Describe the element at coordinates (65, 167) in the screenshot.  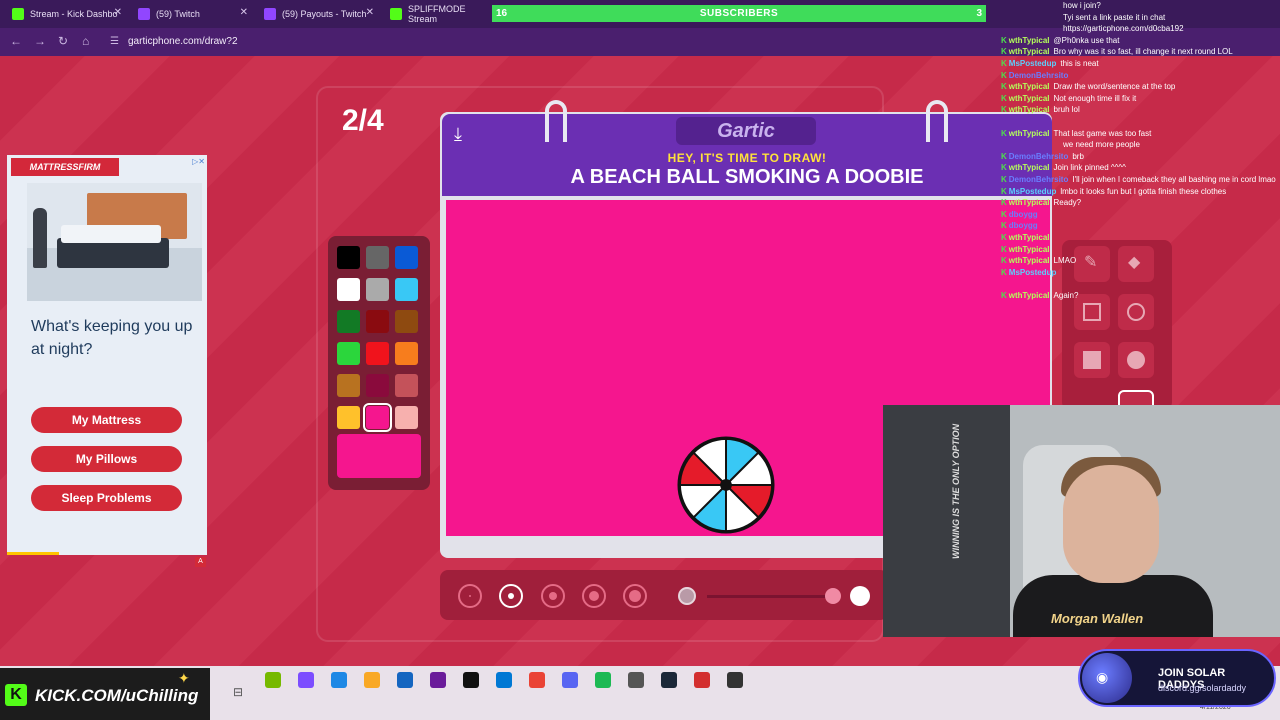
I see `ad-brand-logo: MATTRESSFIRM` at that location.